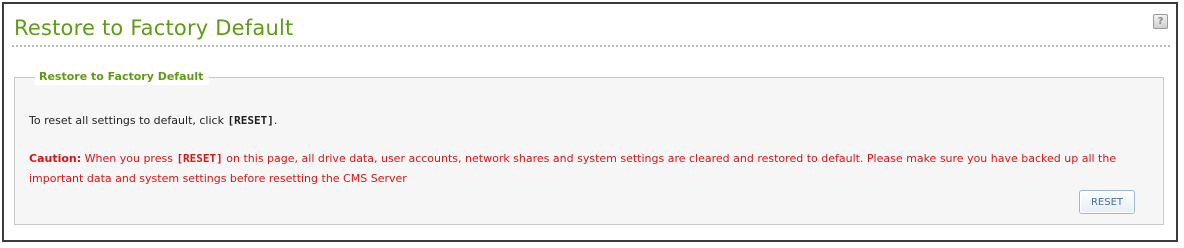  Describe the element at coordinates (1107, 202) in the screenshot. I see `reset-button: RESET` at that location.